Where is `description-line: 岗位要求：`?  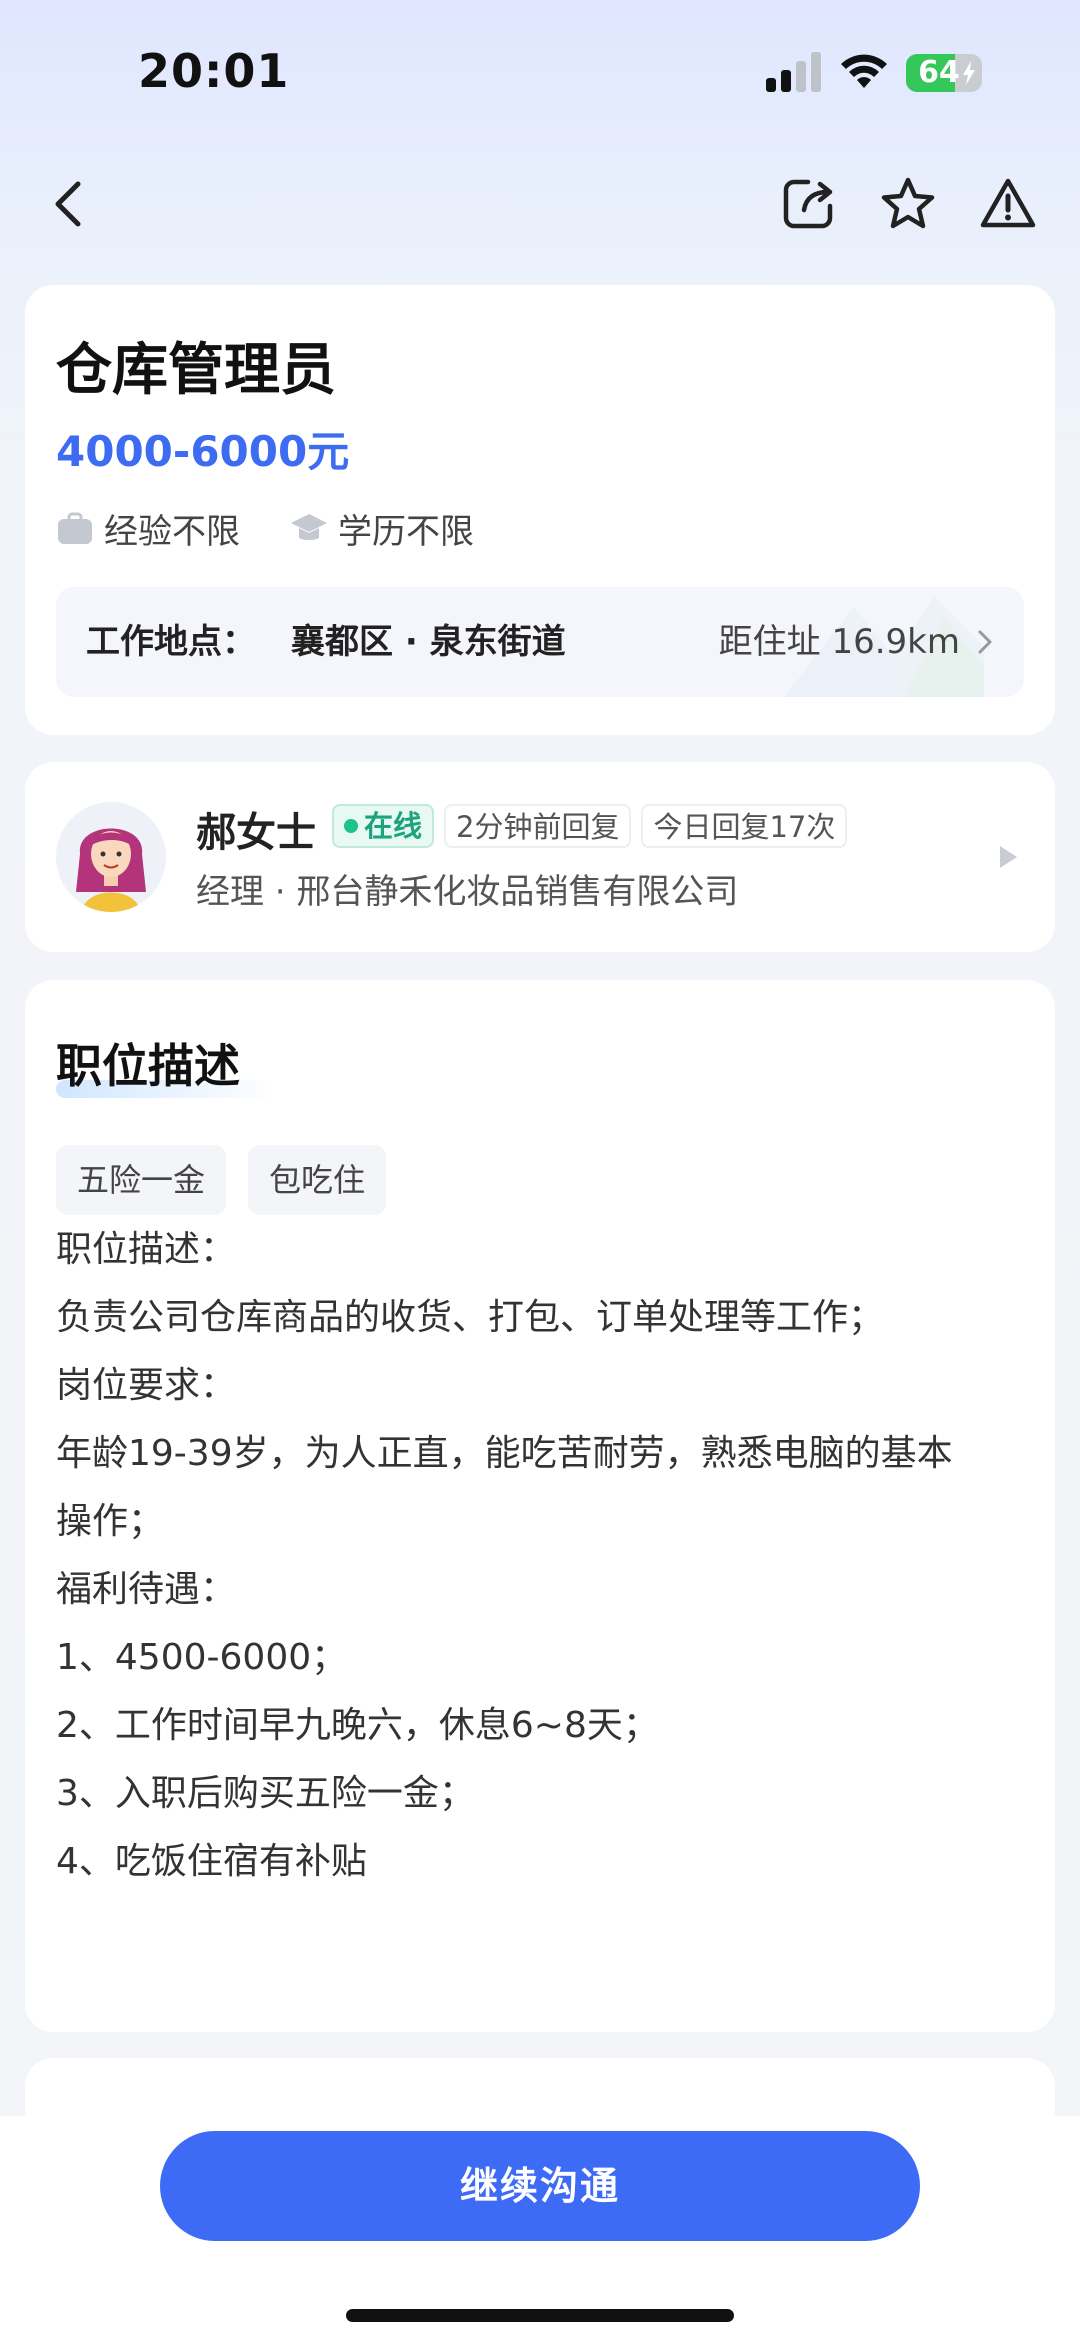
description-line: 岗位要求： is located at coordinates (146, 1385).